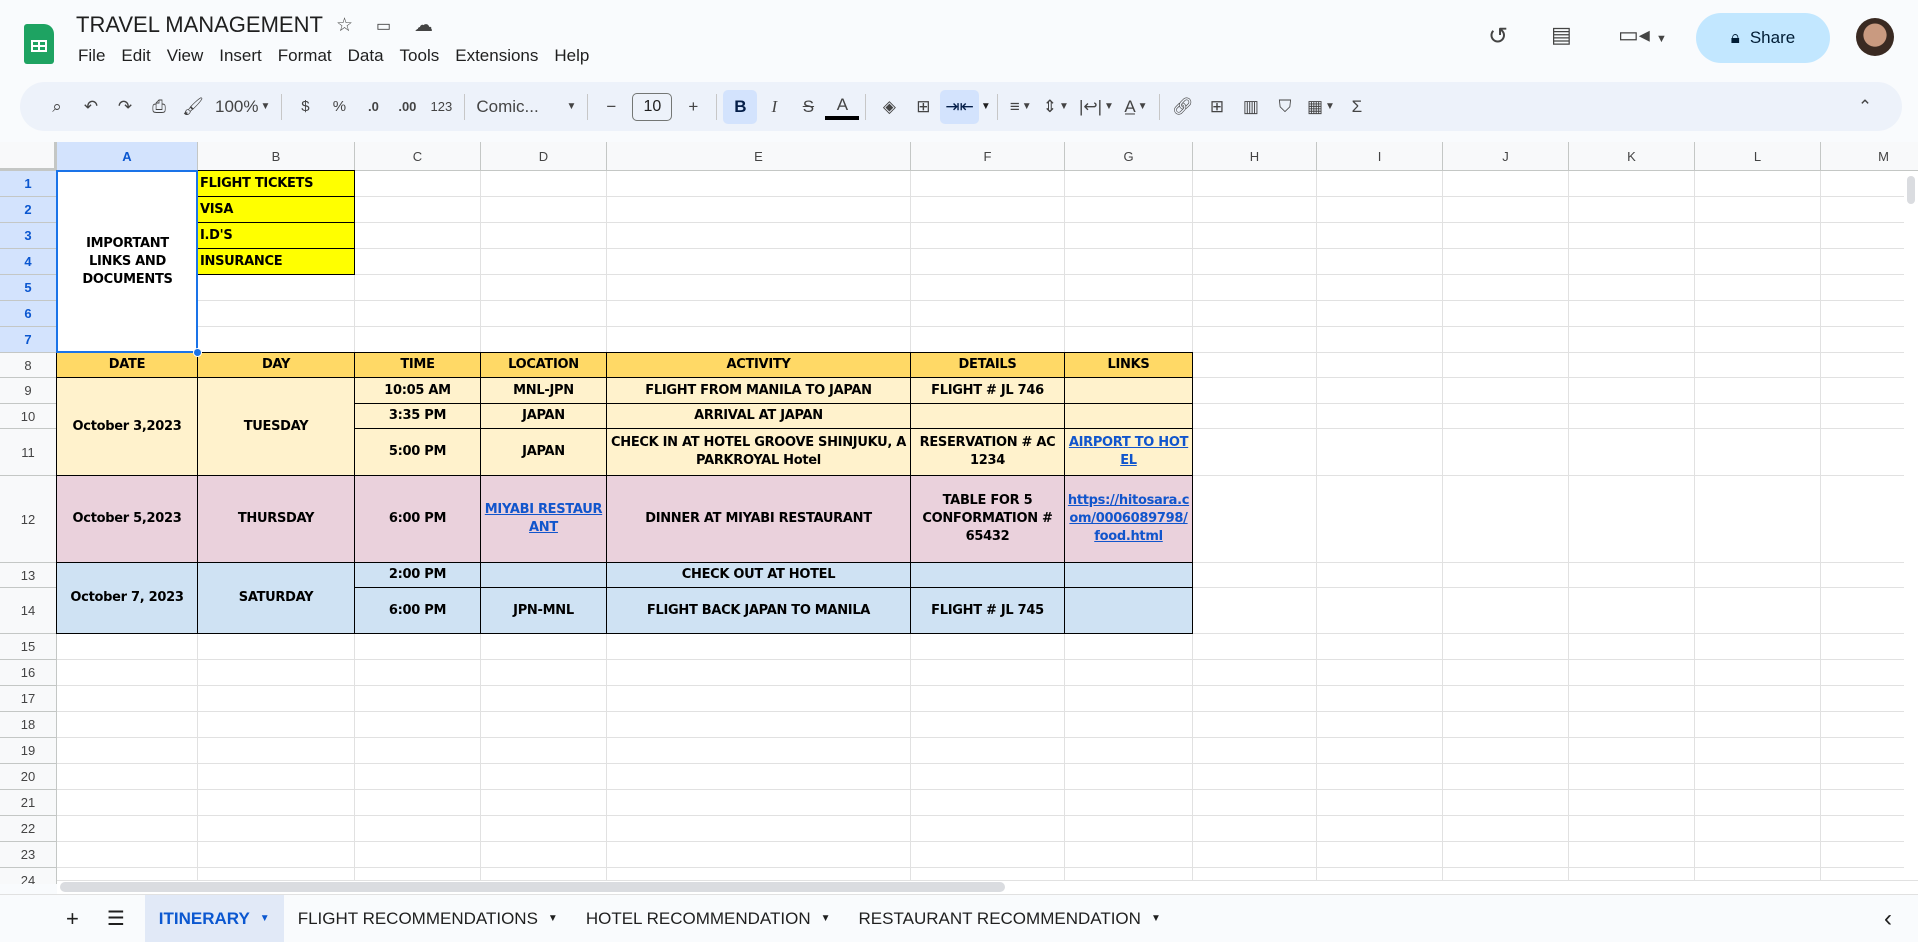 Image resolution: width=1918 pixels, height=942 pixels. I want to click on font-size-input: 10, so click(652, 106).